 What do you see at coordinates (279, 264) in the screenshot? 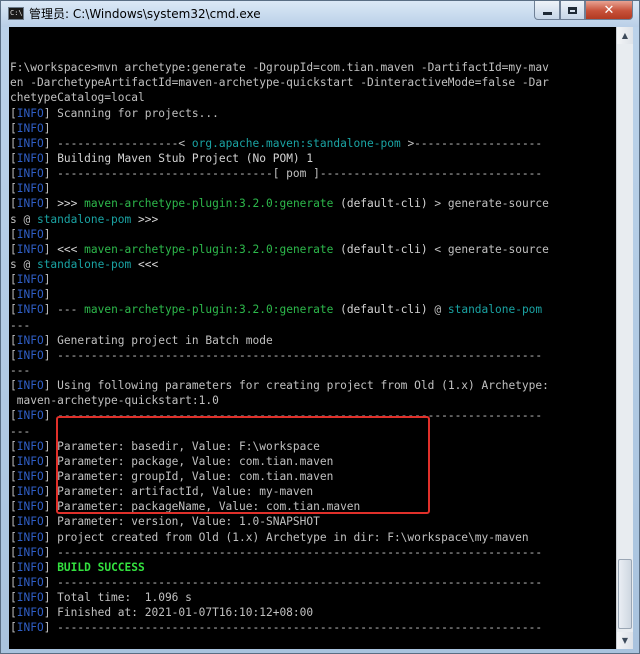
I see `console-line: s @ standalone-pom <<<` at bounding box center [279, 264].